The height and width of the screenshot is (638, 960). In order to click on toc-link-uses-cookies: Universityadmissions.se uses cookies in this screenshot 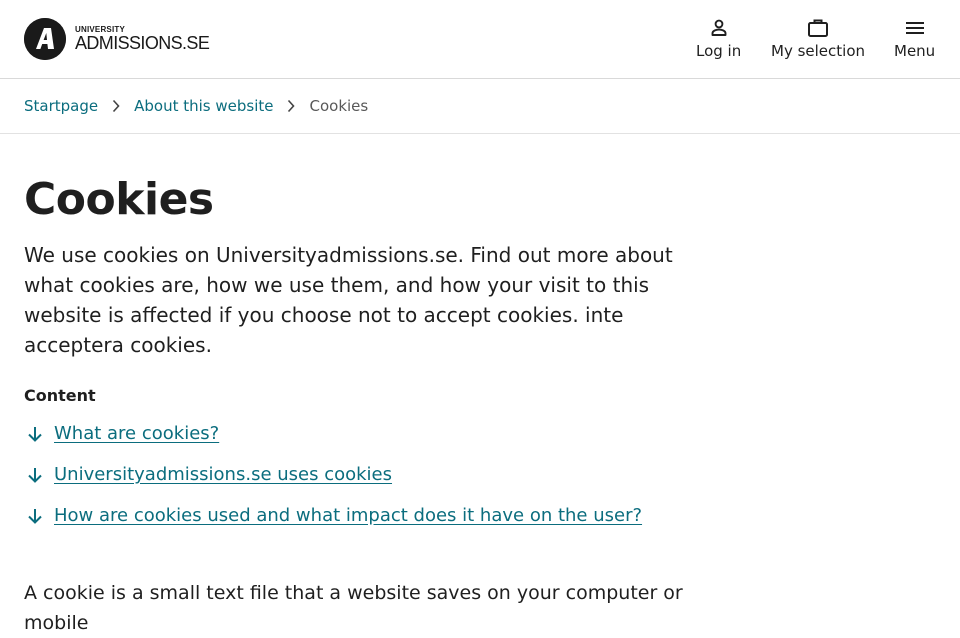, I will do `click(223, 474)`.